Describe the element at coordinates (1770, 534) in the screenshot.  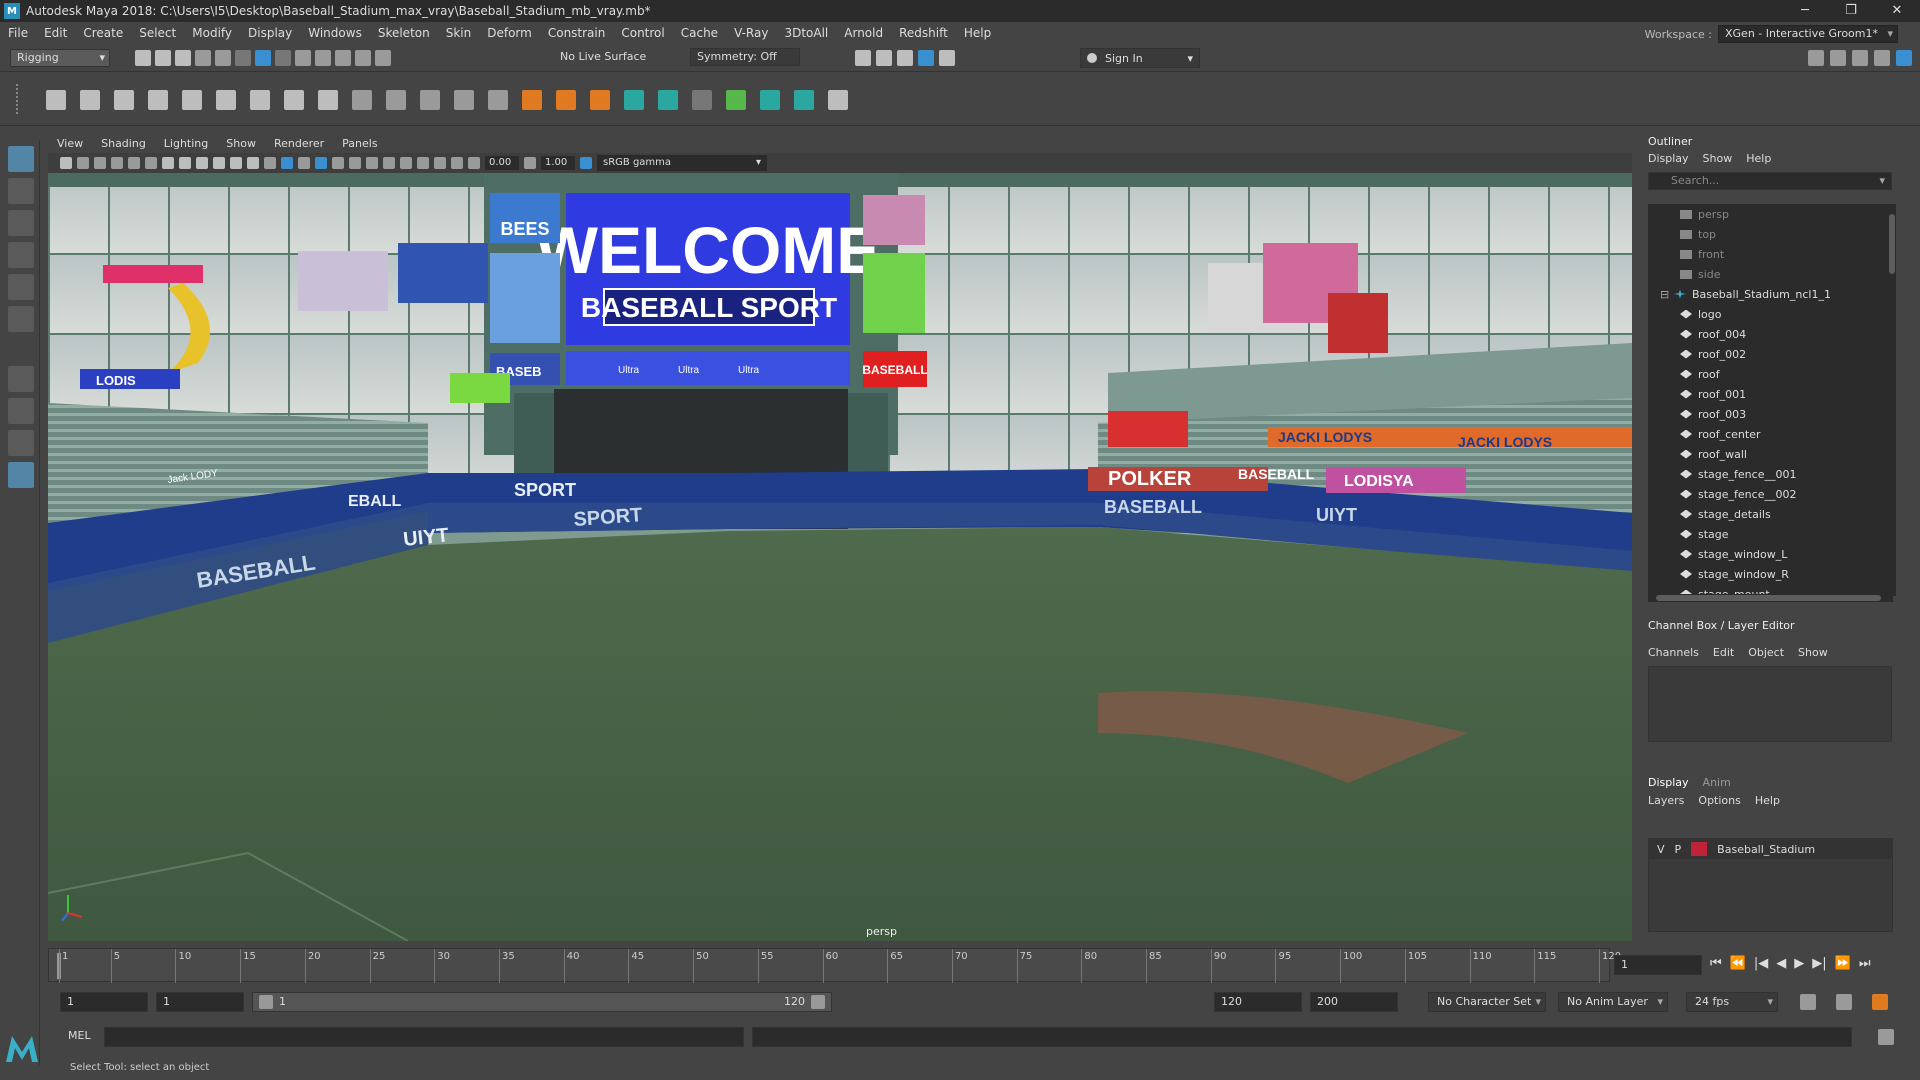
I see `outliner-item-stage: stage` at that location.